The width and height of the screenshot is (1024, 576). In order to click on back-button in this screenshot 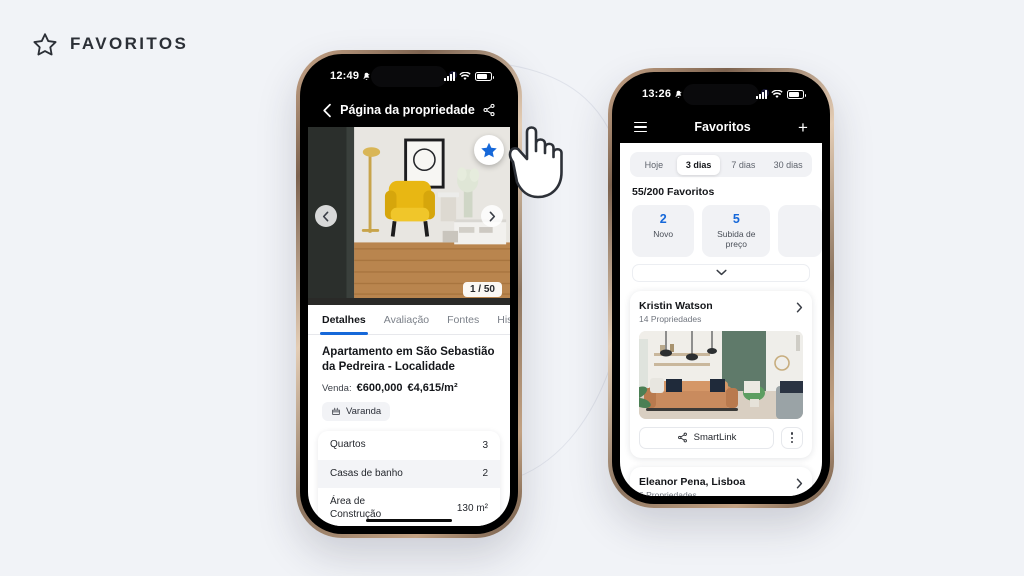, I will do `click(327, 110)`.